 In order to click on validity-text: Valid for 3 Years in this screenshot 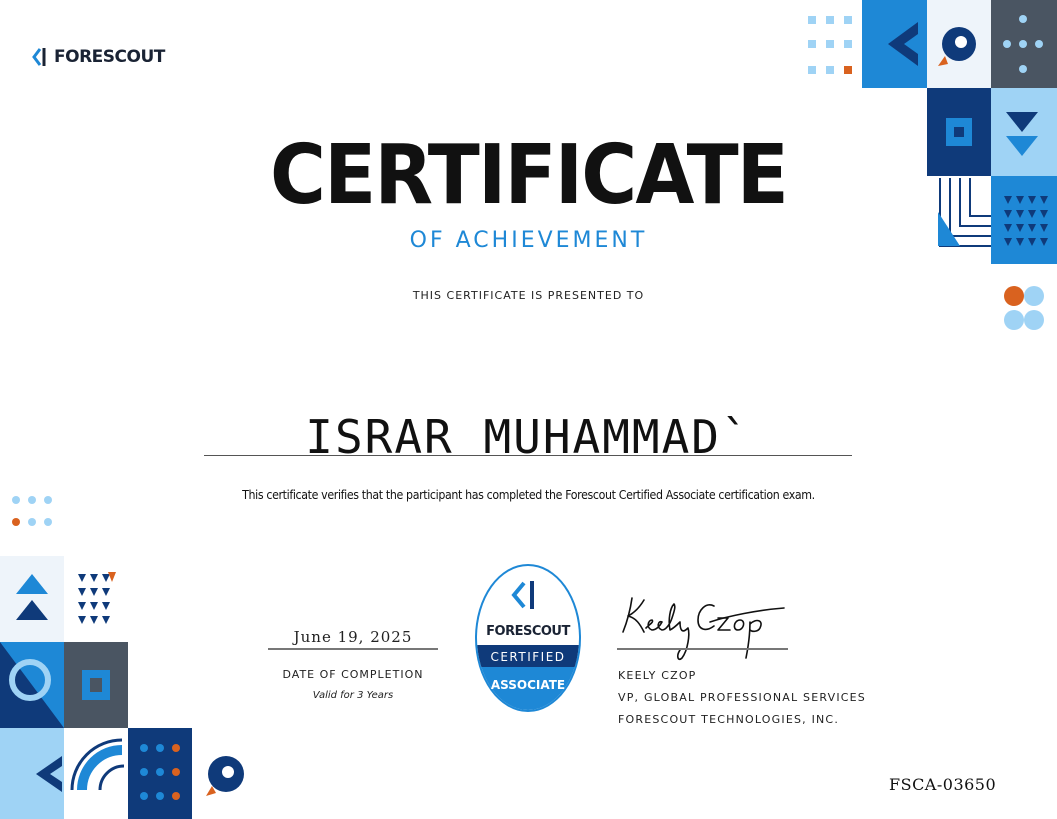, I will do `click(353, 695)`.